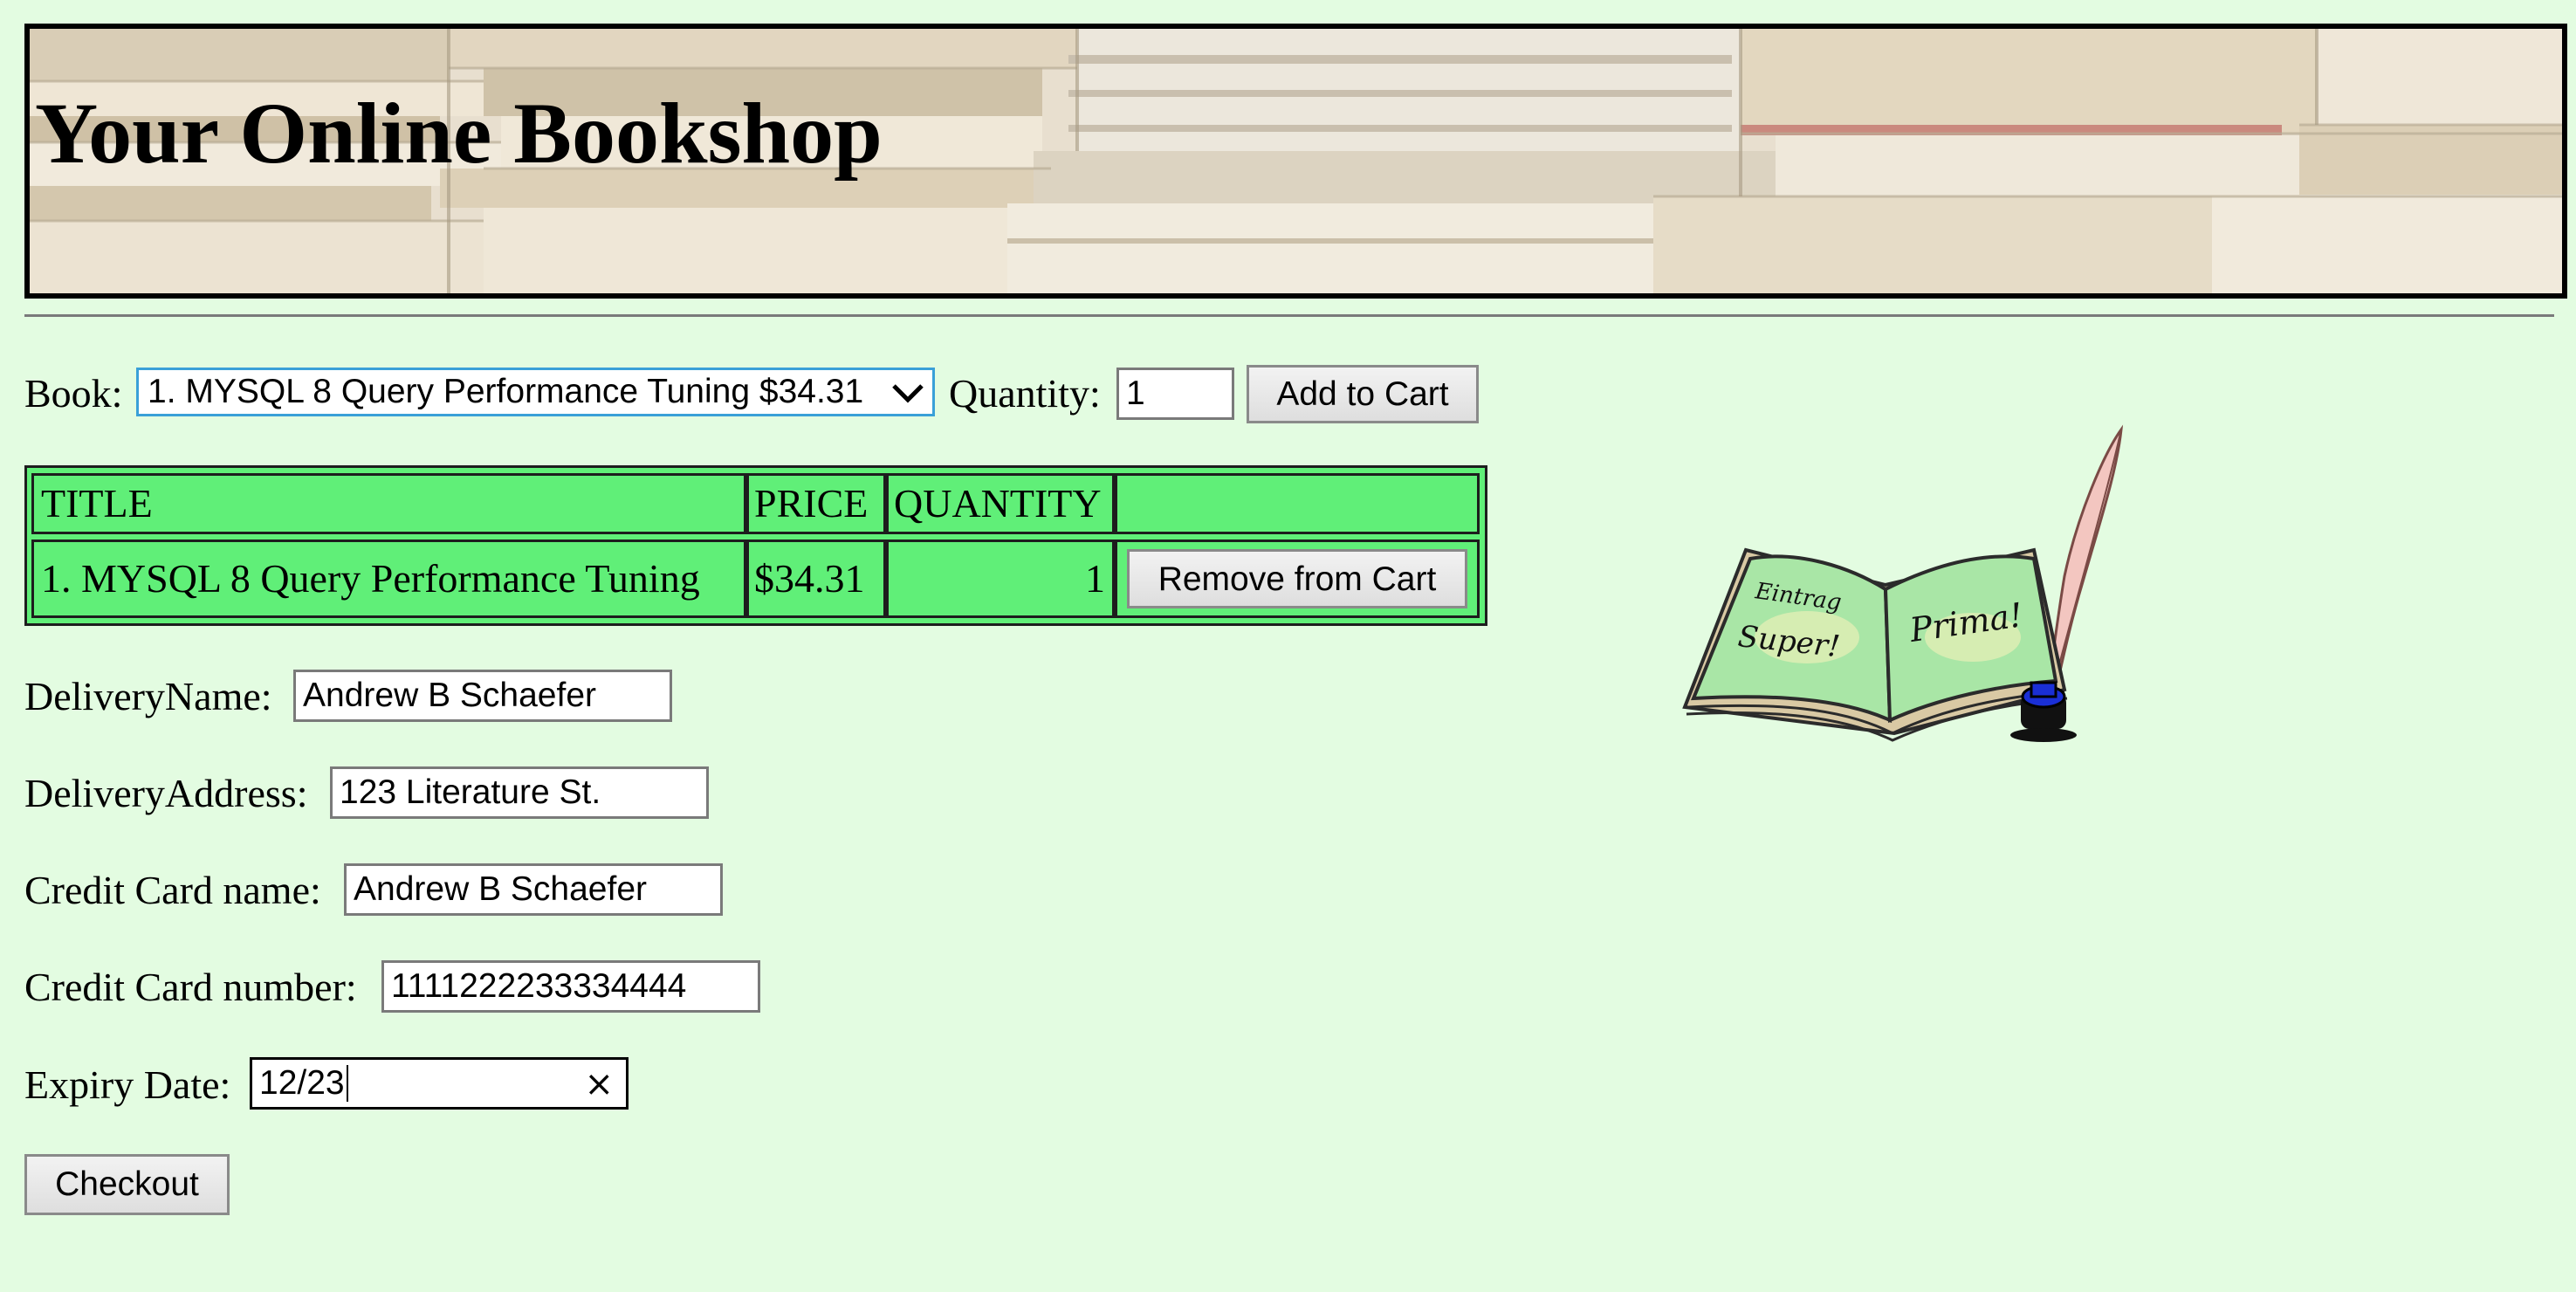 This screenshot has height=1292, width=2576. What do you see at coordinates (190, 987) in the screenshot?
I see `cc-number-label: Credit Card number:` at bounding box center [190, 987].